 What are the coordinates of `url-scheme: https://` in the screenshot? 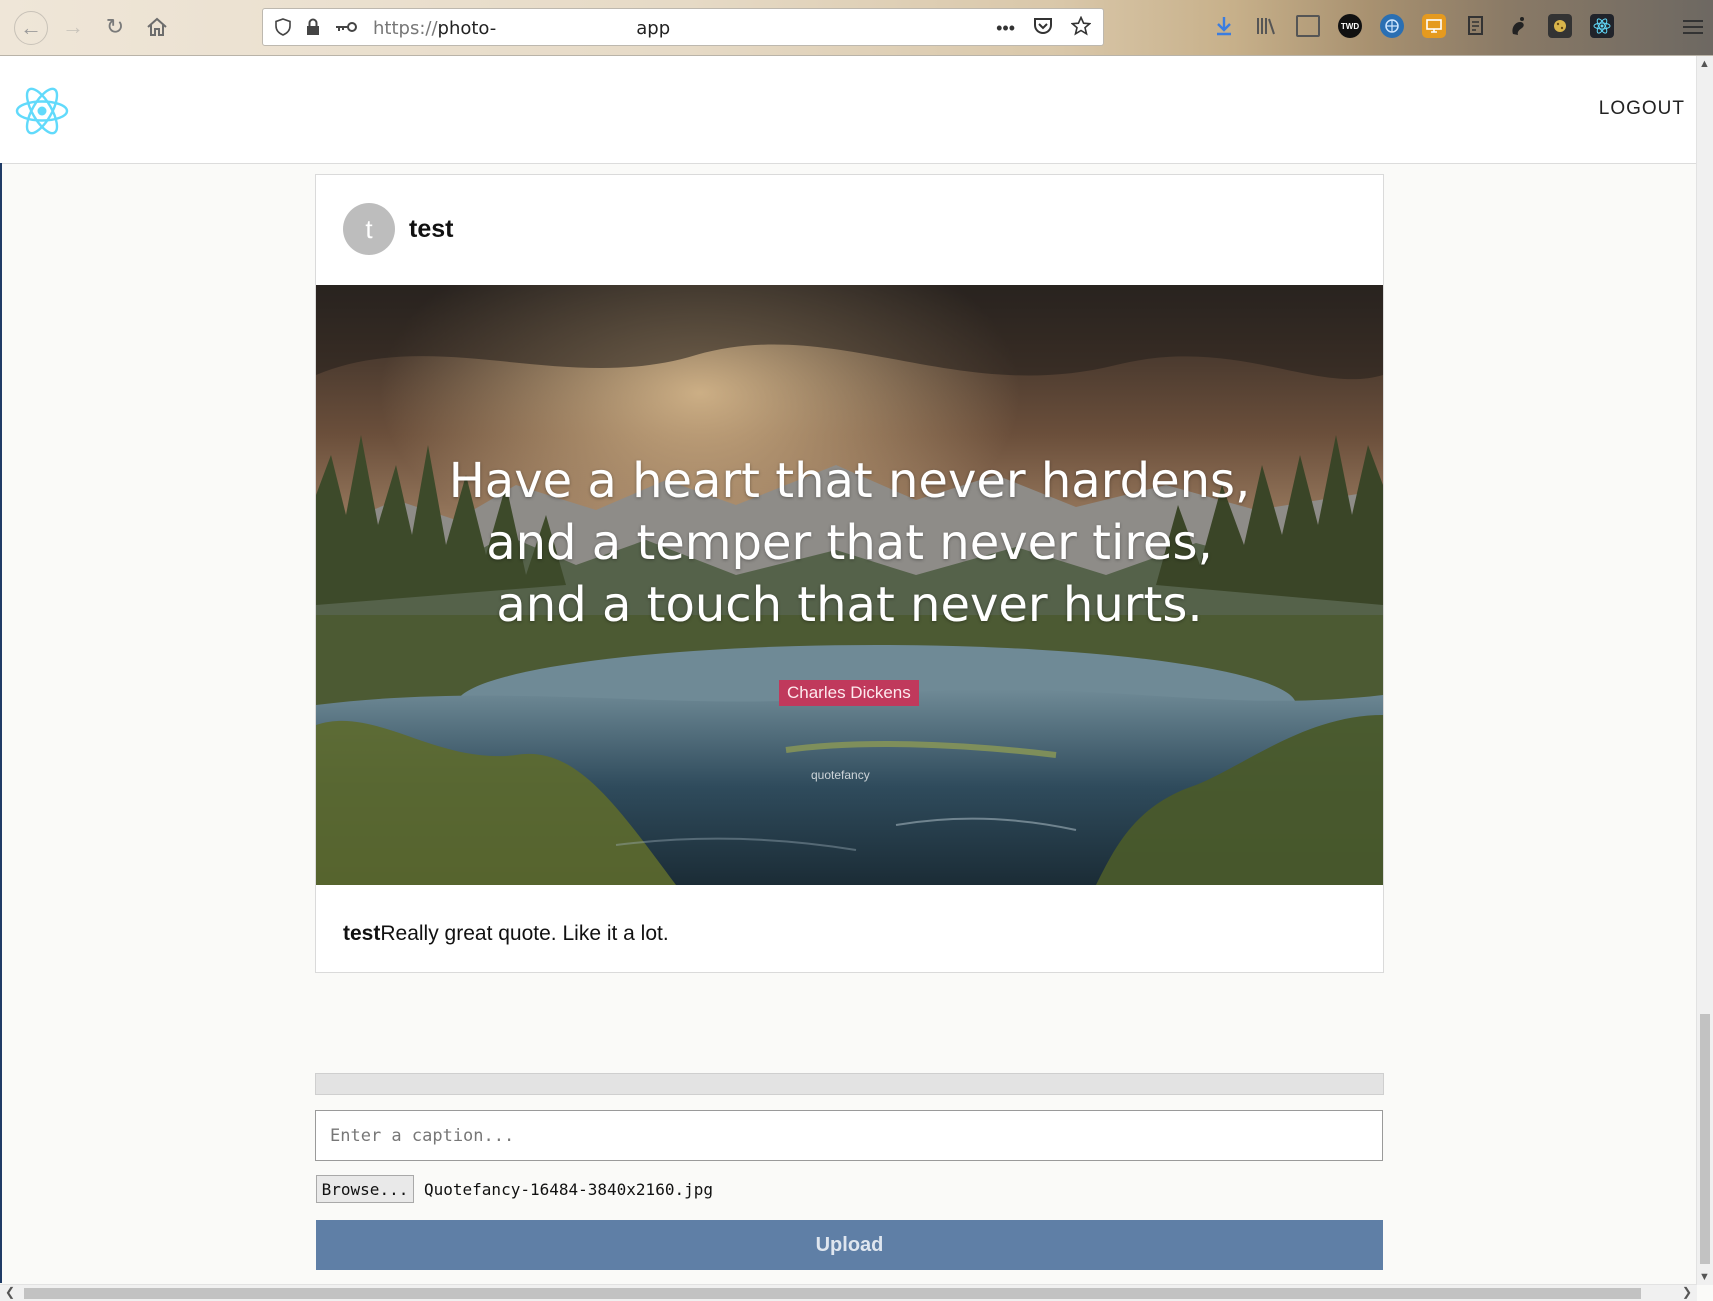 It's located at (405, 28).